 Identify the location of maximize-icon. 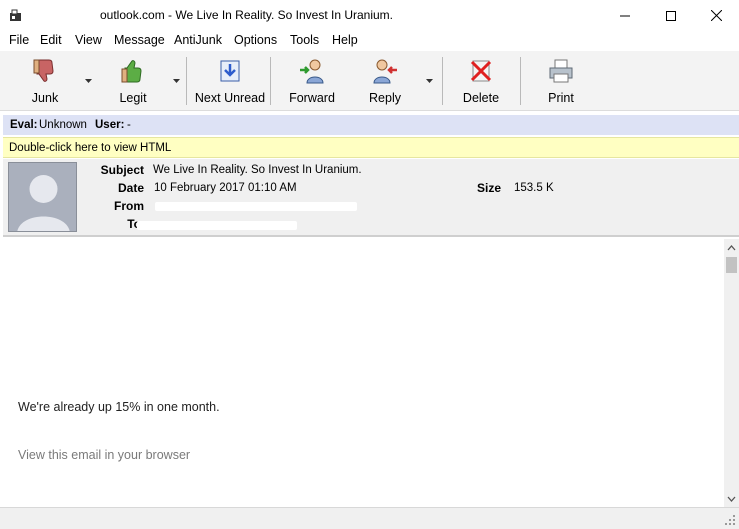
(671, 15).